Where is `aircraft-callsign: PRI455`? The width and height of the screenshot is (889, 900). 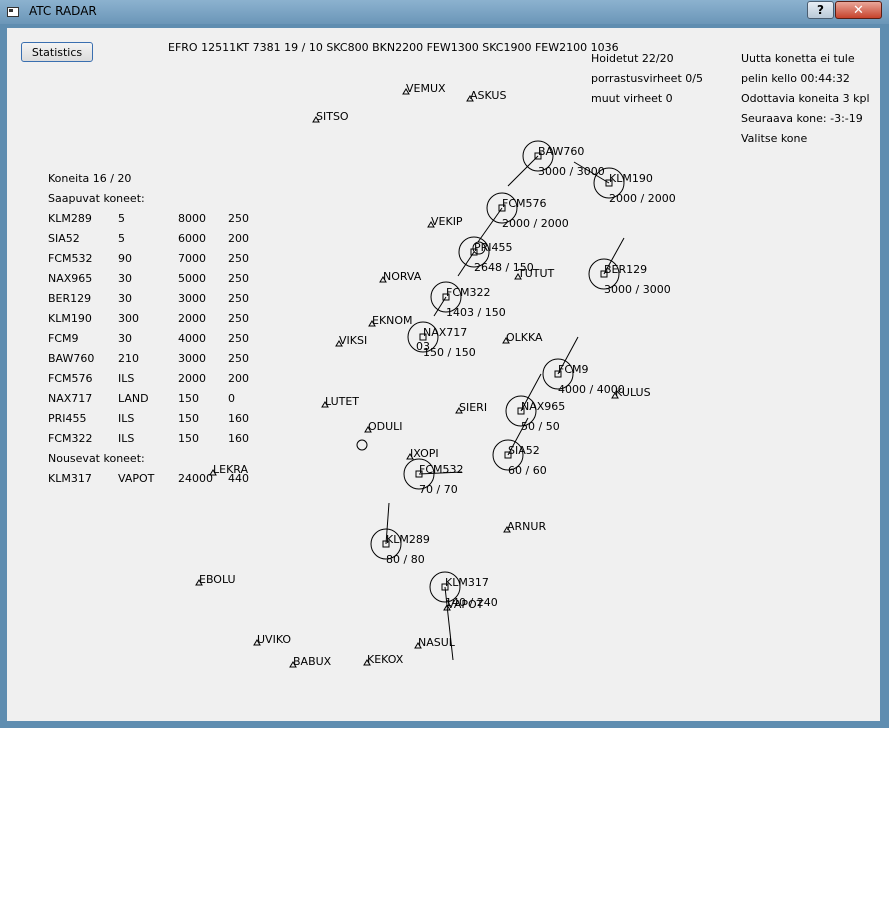 aircraft-callsign: PRI455 is located at coordinates (493, 247).